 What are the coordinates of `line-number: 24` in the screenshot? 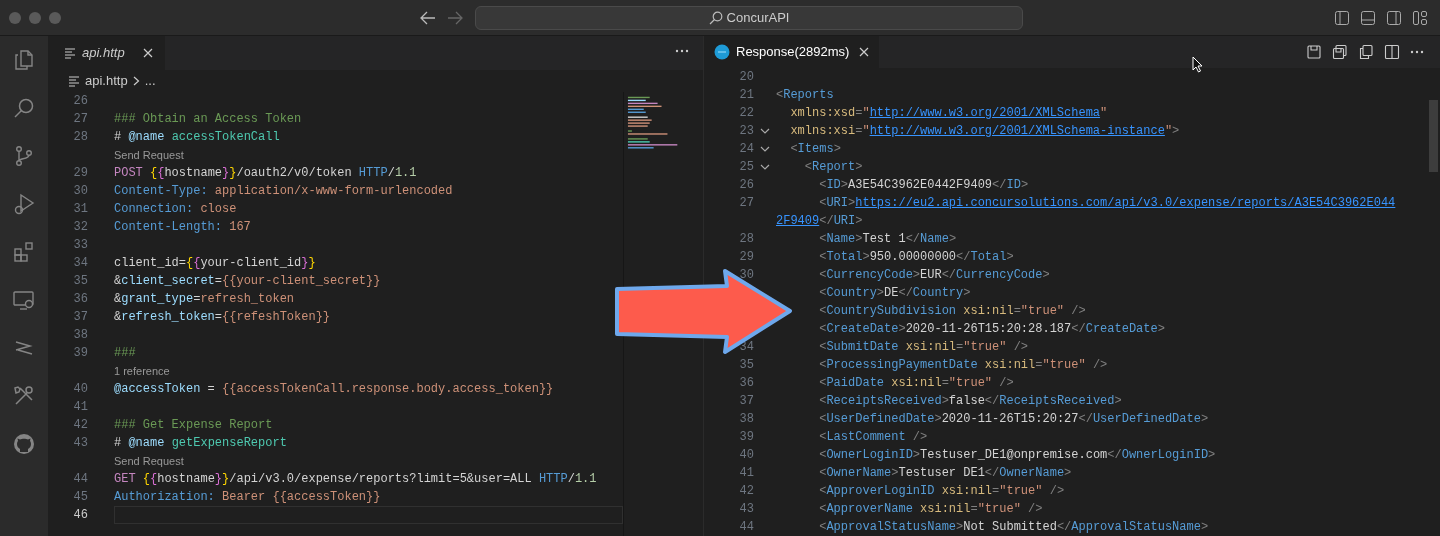 It's located at (746, 149).